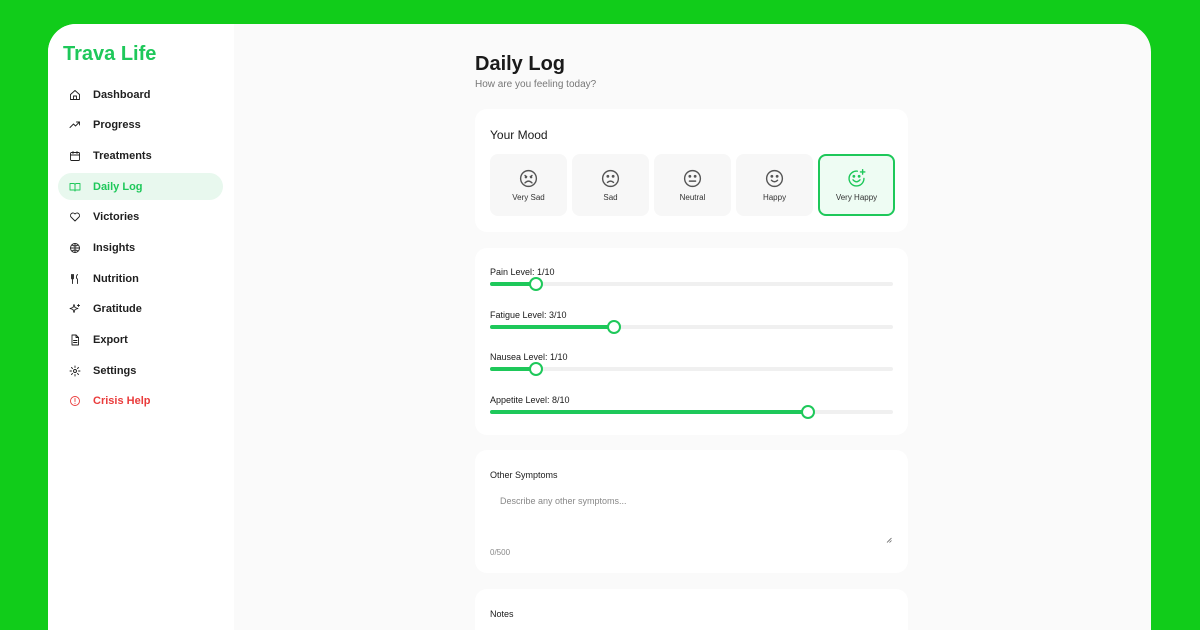 The image size is (1200, 630). Describe the element at coordinates (75, 156) in the screenshot. I see `calendar-icon` at that location.